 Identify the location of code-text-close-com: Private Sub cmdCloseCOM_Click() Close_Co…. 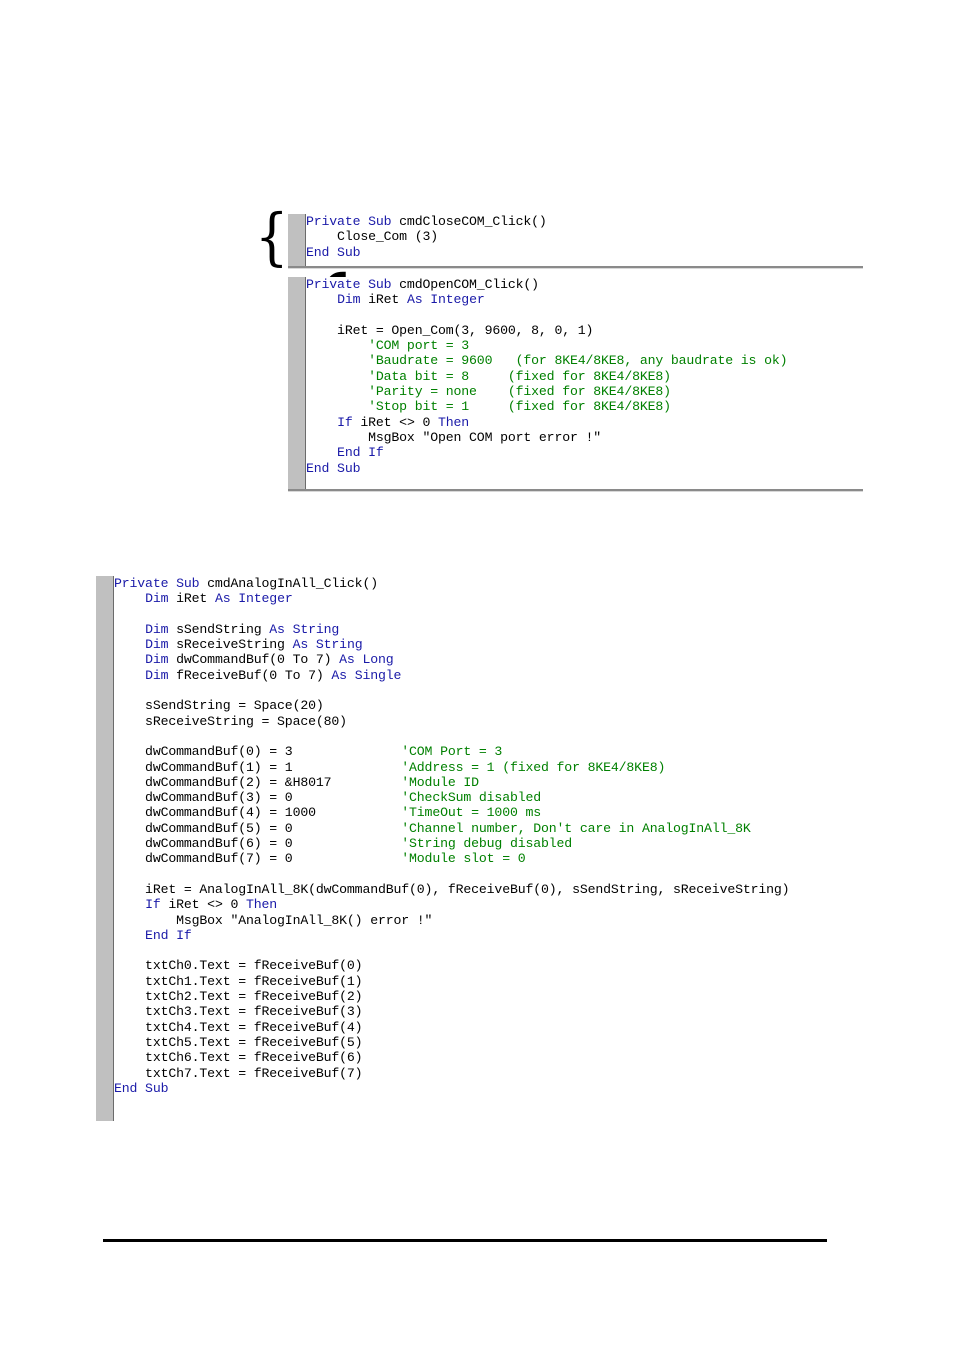
(426, 237).